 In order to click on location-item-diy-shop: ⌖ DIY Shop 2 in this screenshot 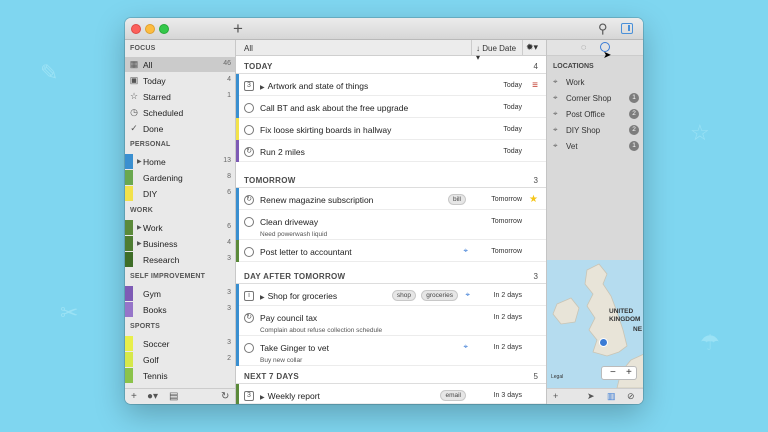, I will do `click(597, 131)`.